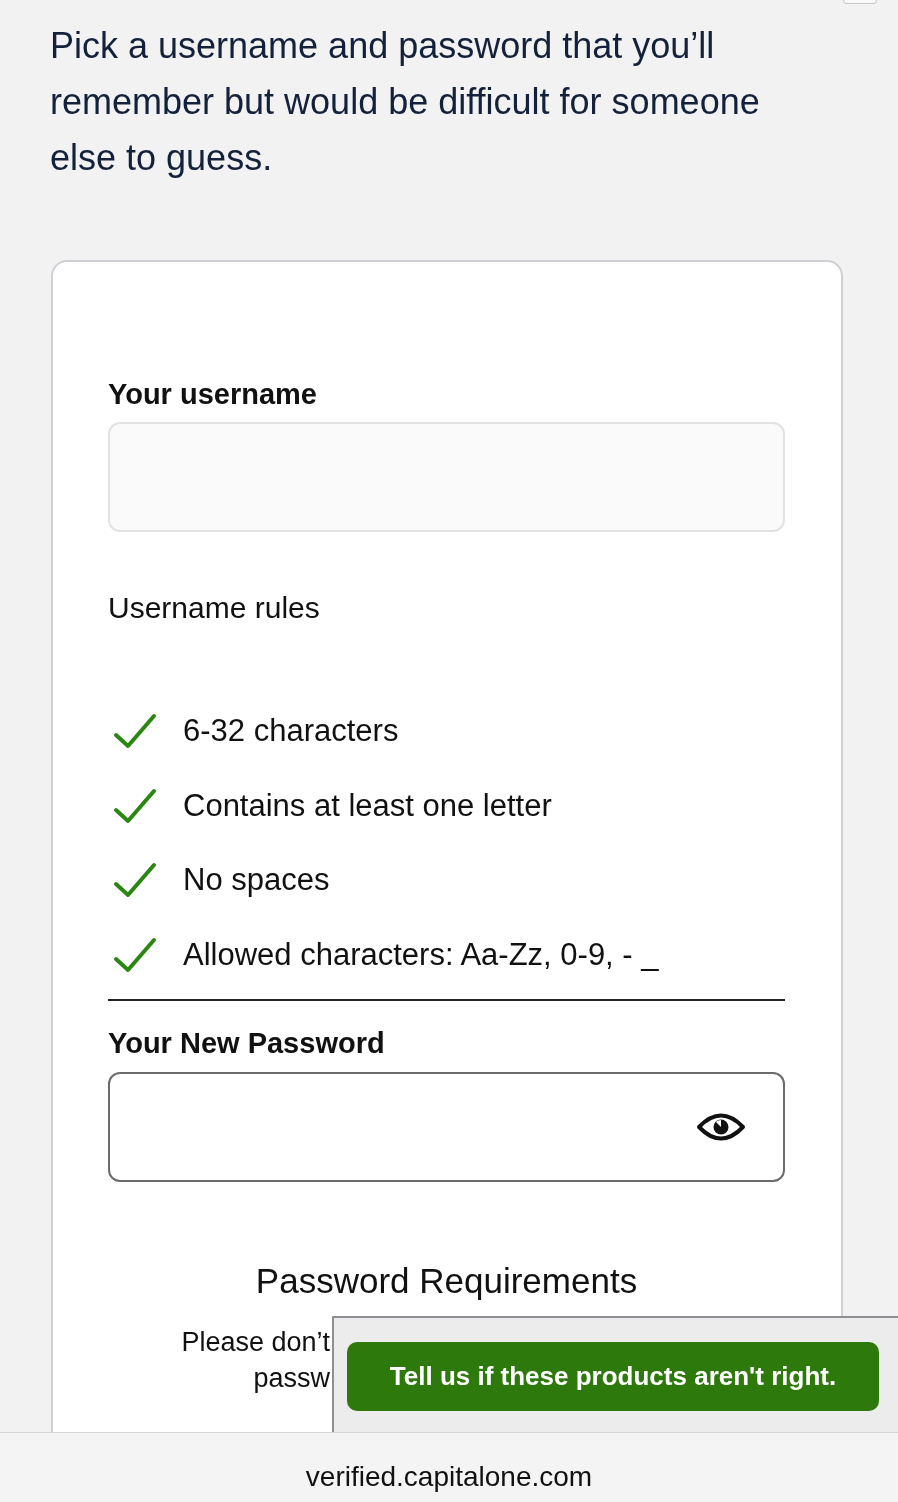  What do you see at coordinates (255, 1360) in the screenshot?
I see `requirements-text: Please don’t passw` at bounding box center [255, 1360].